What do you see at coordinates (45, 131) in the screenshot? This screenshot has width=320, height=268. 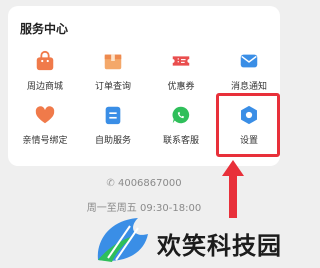 I see `service-item-family-binding: 亲情号绑定` at bounding box center [45, 131].